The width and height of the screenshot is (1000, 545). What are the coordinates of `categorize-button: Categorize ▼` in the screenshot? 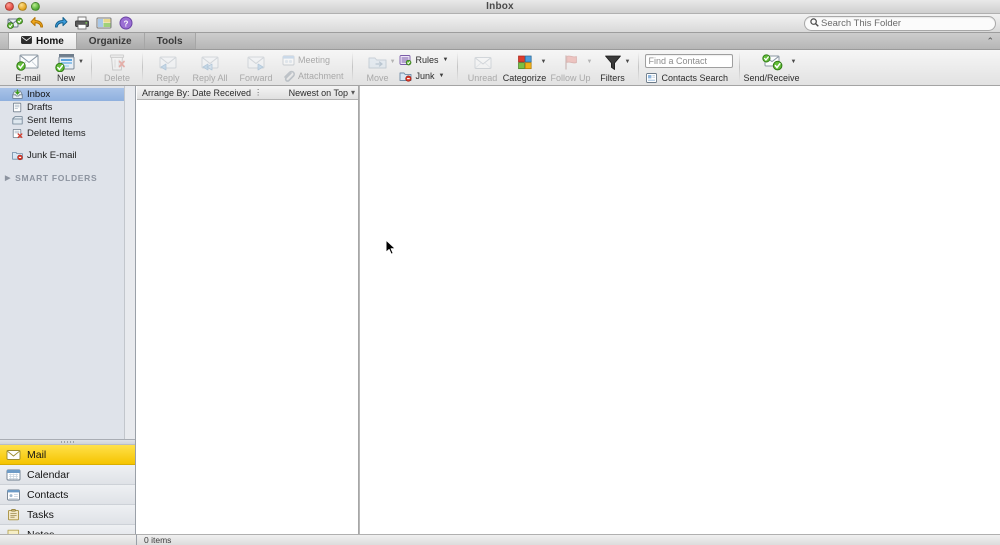 It's located at (525, 67).